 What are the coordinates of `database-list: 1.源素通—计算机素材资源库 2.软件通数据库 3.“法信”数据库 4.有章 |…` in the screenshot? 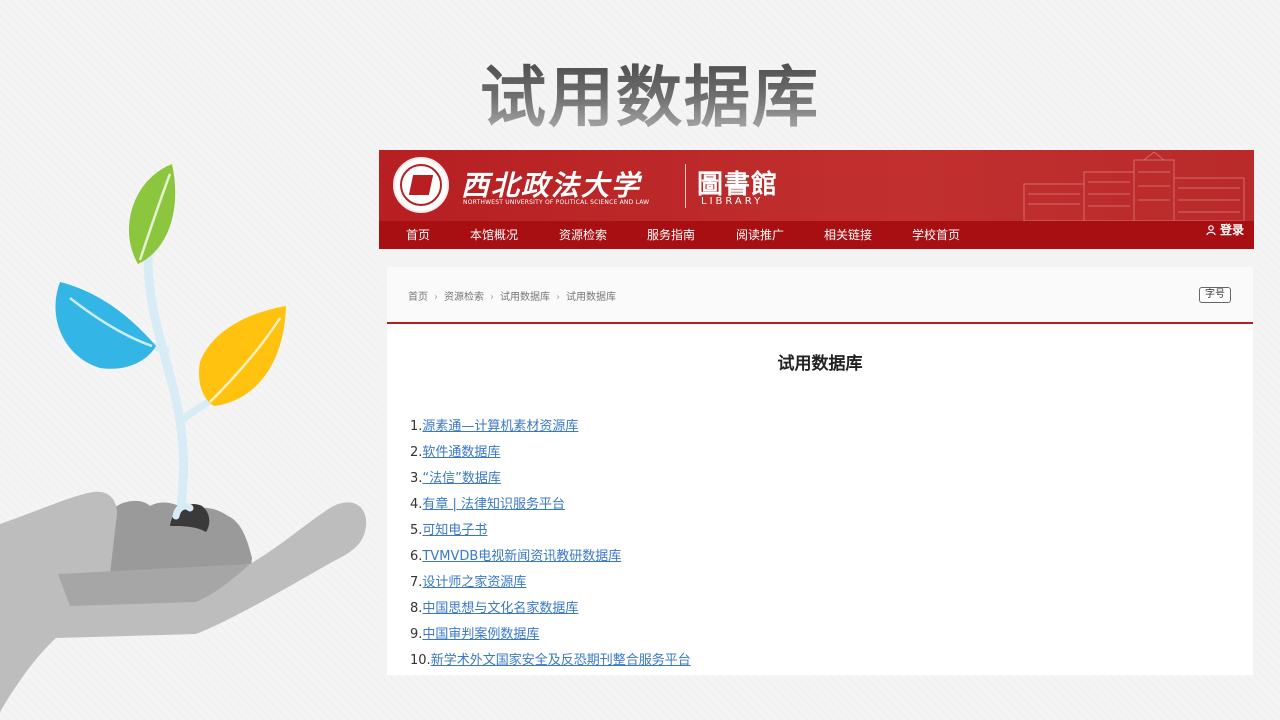 It's located at (550, 545).